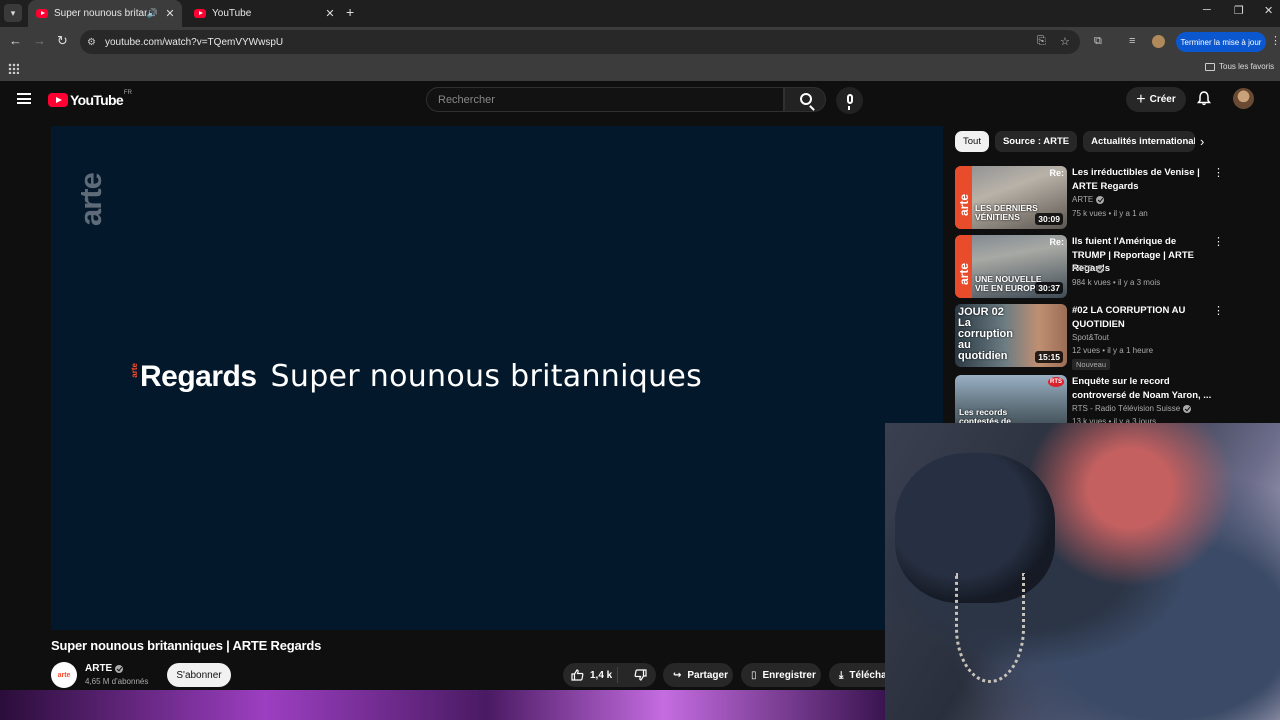 The height and width of the screenshot is (720, 1280). I want to click on video-thumbnail: JOUR 02 La corruption au quotidien 15:15, so click(1011, 335).